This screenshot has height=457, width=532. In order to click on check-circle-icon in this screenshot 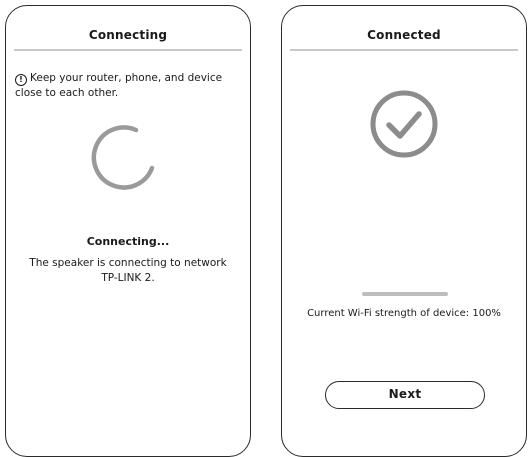, I will do `click(404, 124)`.